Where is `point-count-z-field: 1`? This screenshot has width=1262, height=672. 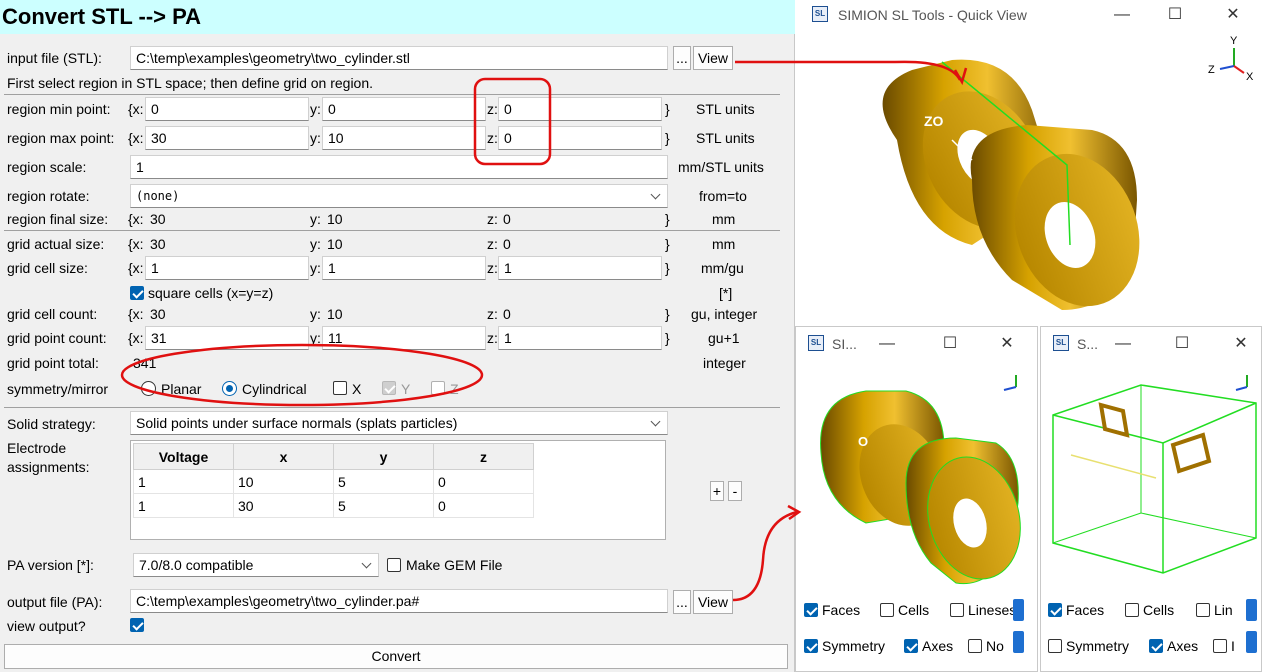 point-count-z-field: 1 is located at coordinates (580, 338).